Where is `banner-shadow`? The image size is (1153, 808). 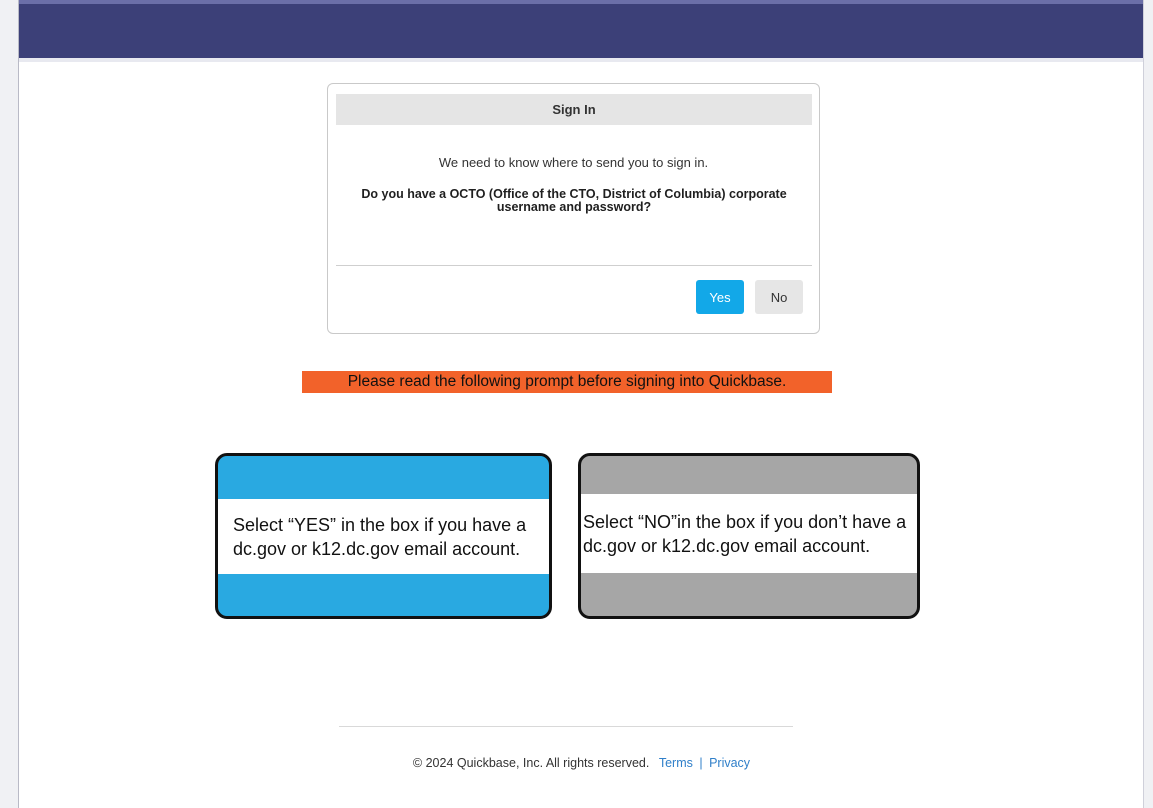 banner-shadow is located at coordinates (581, 60).